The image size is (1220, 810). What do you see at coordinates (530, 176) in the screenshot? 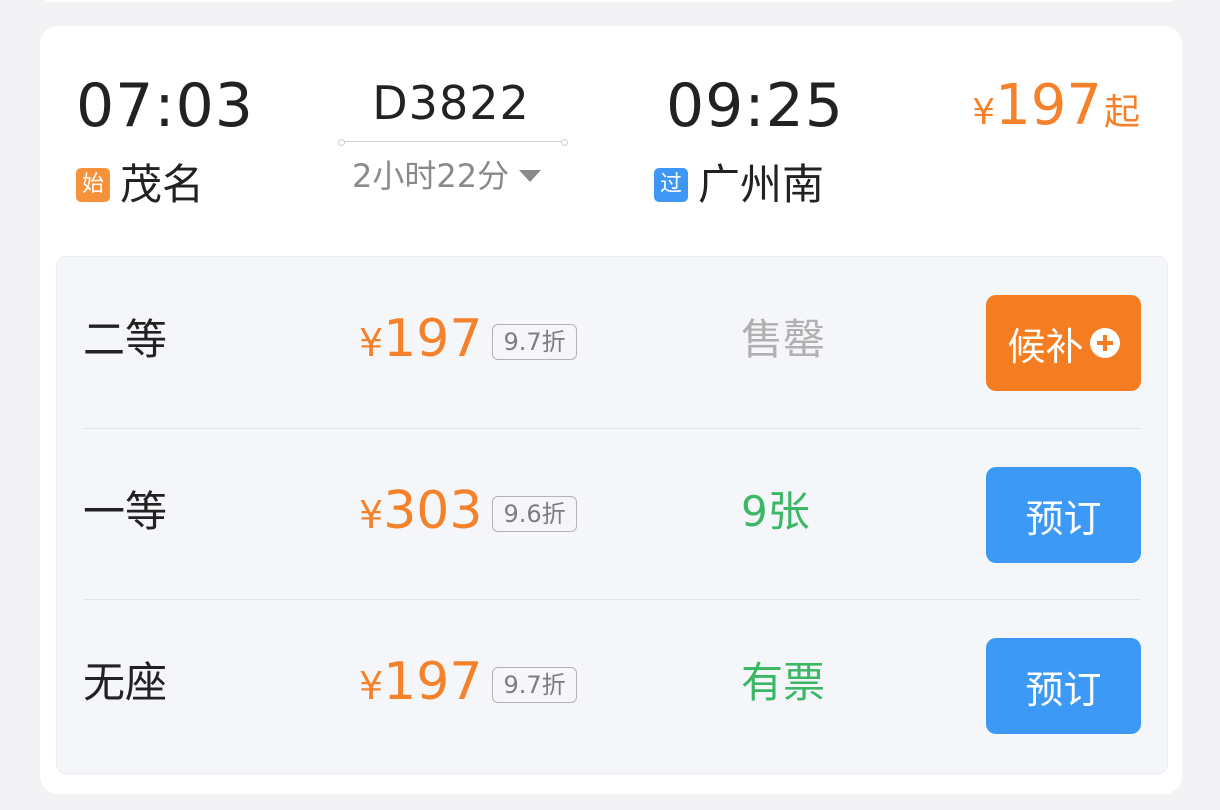
I see `caret-down-icon` at bounding box center [530, 176].